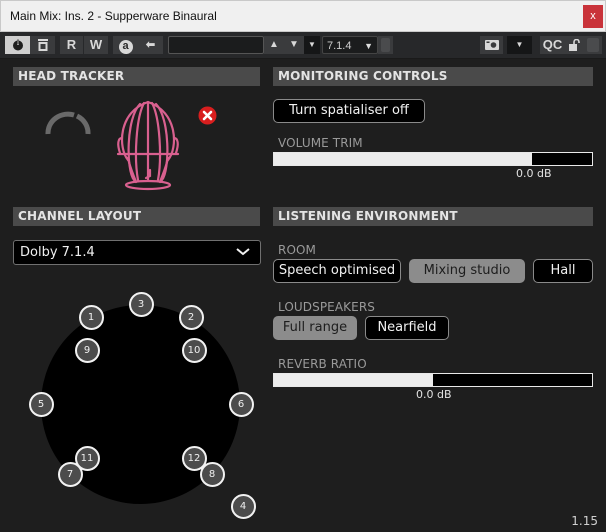  Describe the element at coordinates (593, 45) in the screenshot. I see `settings-toggle` at that location.